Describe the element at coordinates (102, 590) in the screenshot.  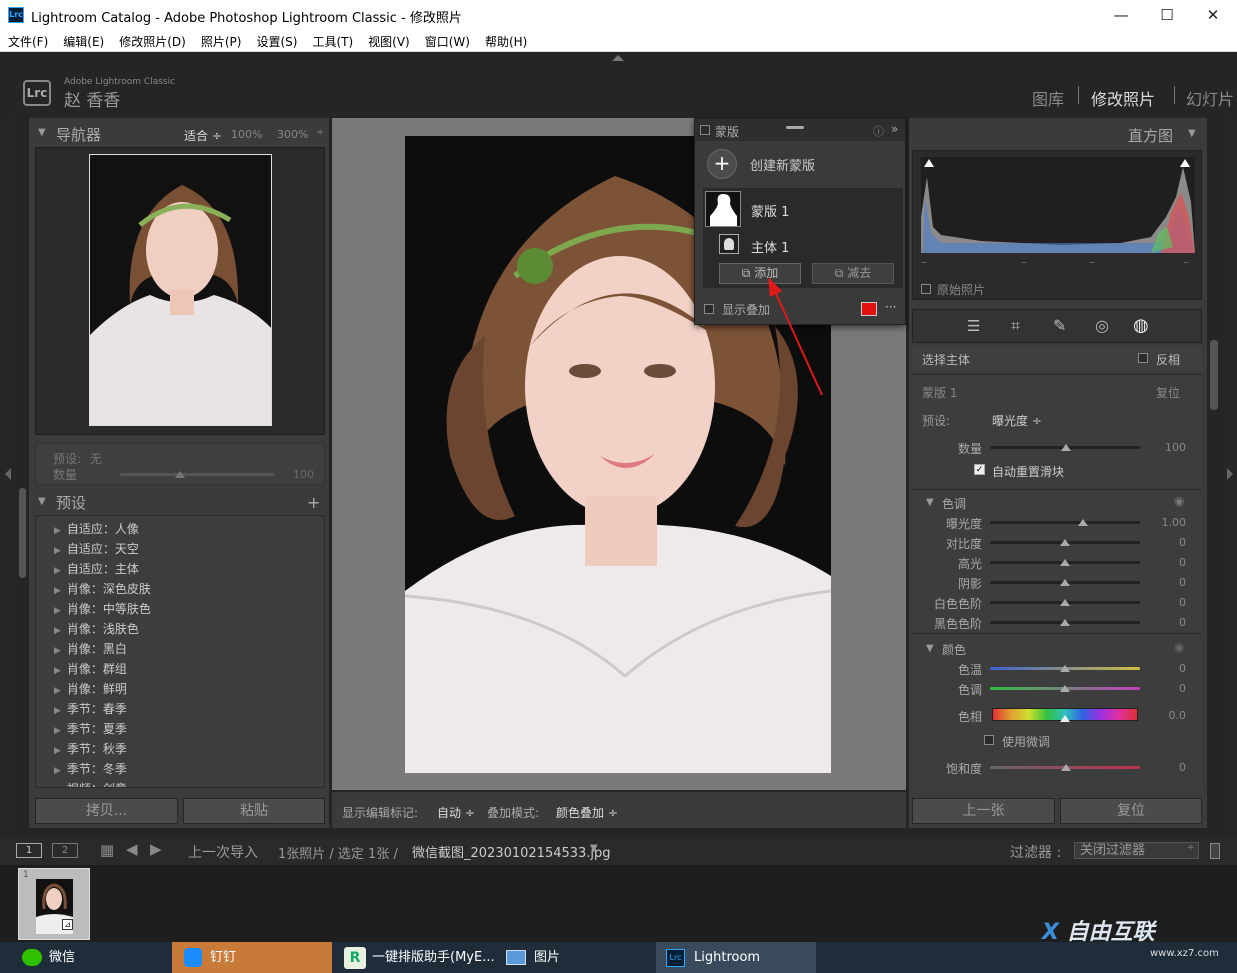
I see `preset-item: ▶ 肖像：深色皮肤` at that location.